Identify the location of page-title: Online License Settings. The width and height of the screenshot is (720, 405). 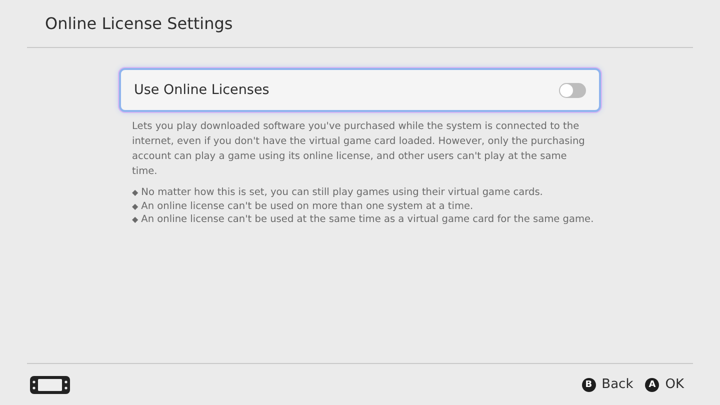
(139, 23).